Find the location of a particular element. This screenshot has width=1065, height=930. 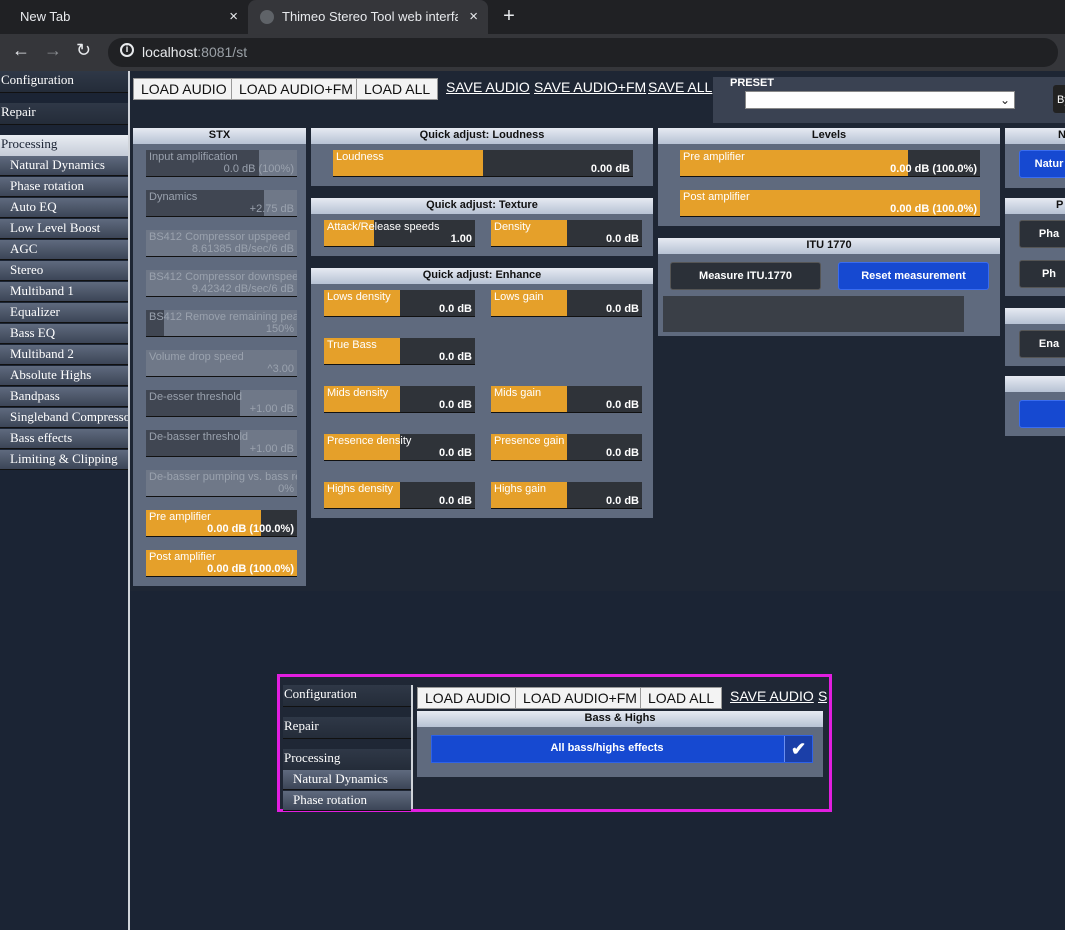

sidebar-item-repair: Repair is located at coordinates (64, 114).